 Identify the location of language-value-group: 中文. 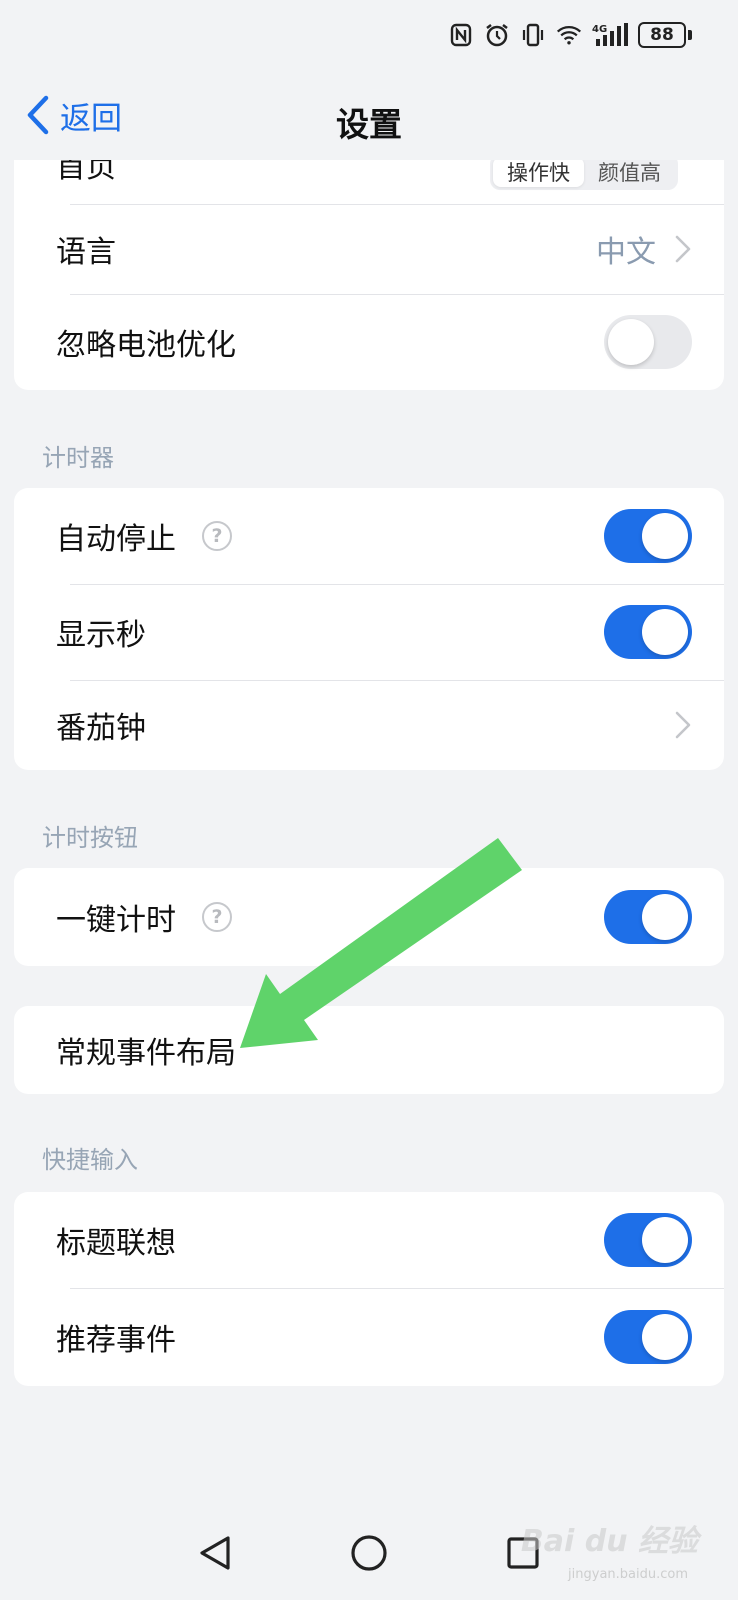
(644, 249).